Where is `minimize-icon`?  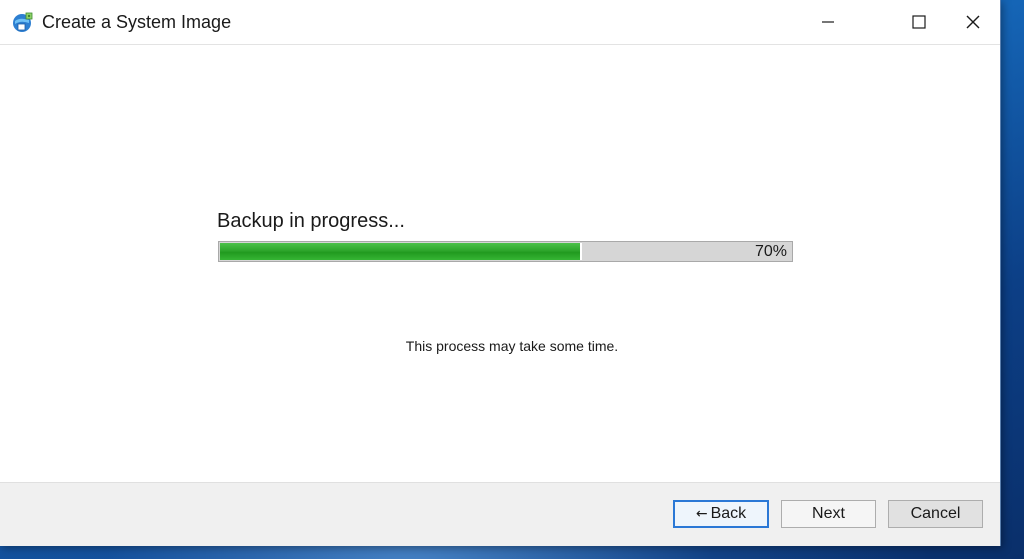 minimize-icon is located at coordinates (828, 22).